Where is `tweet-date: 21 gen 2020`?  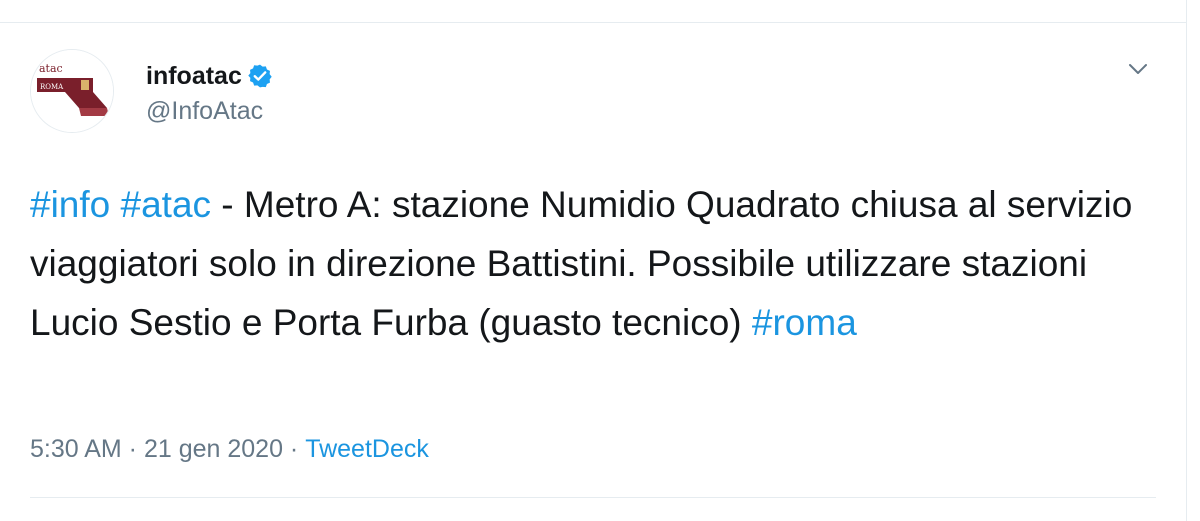
tweet-date: 21 gen 2020 is located at coordinates (213, 449).